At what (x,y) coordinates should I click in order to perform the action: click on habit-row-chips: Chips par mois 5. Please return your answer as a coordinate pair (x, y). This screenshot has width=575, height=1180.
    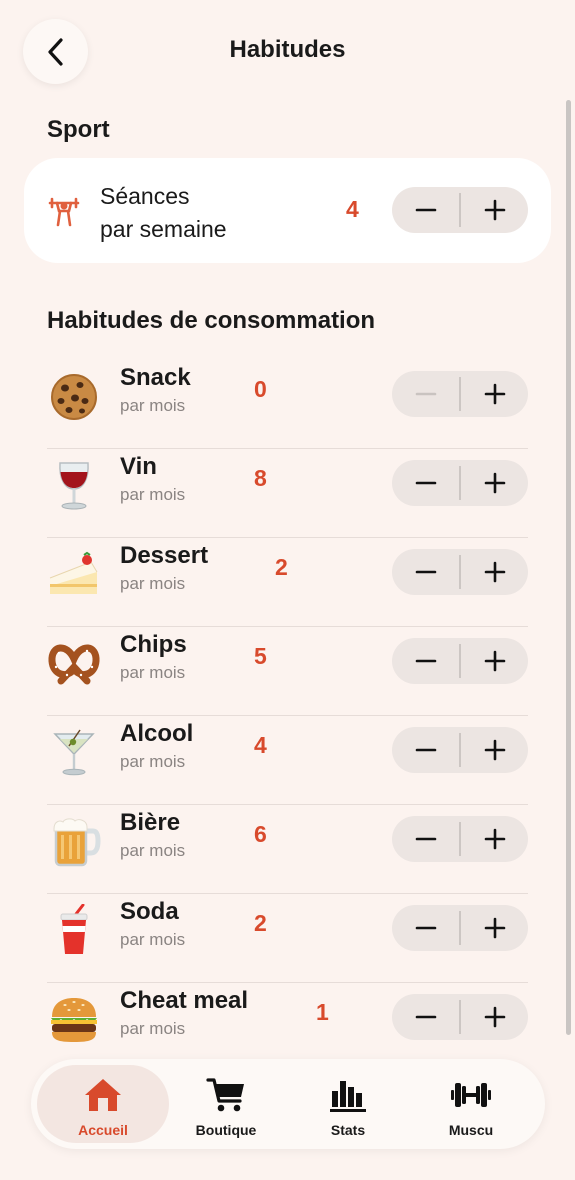
    Looking at the image, I should click on (287, 671).